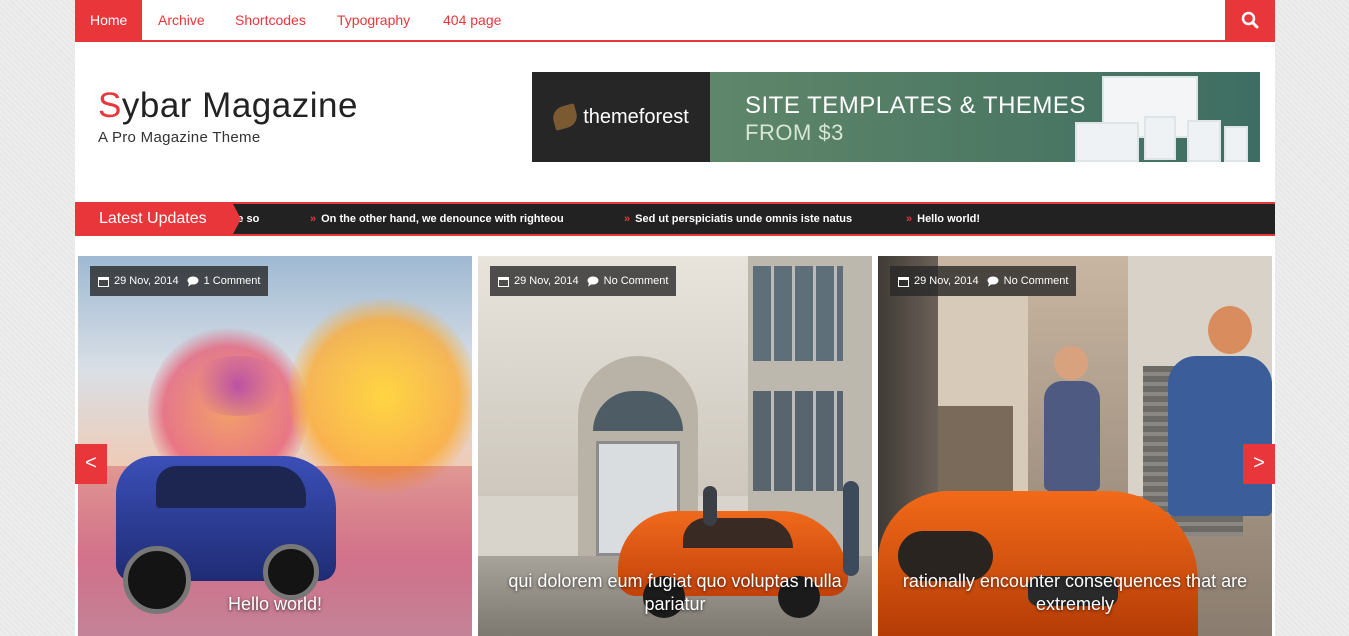 This screenshot has height=636, width=1349. Describe the element at coordinates (109, 20) in the screenshot. I see `nav-item-home: Home` at that location.